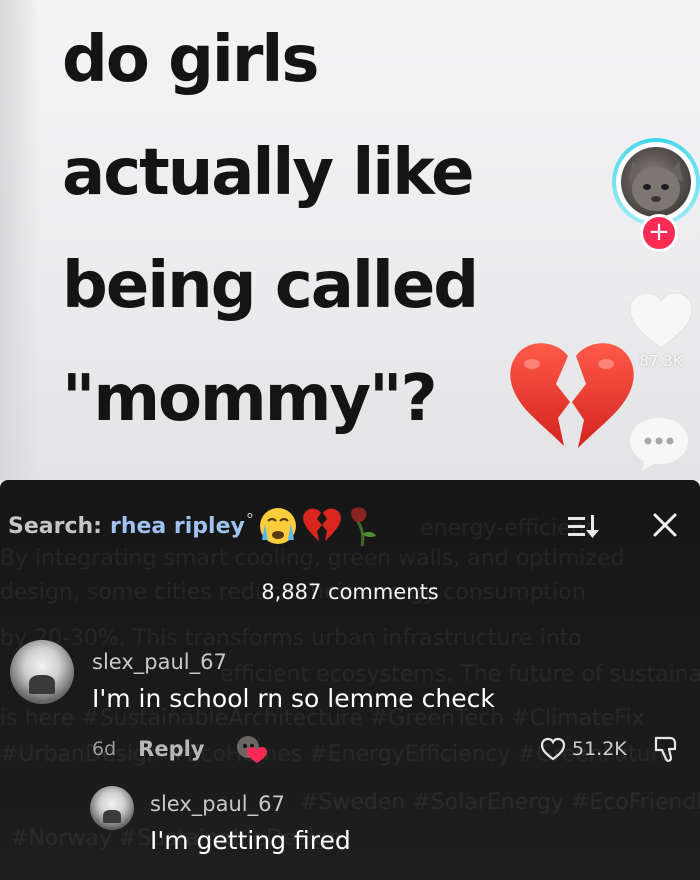  Describe the element at coordinates (322, 524) in the screenshot. I see `broken-heart-emoji` at that location.